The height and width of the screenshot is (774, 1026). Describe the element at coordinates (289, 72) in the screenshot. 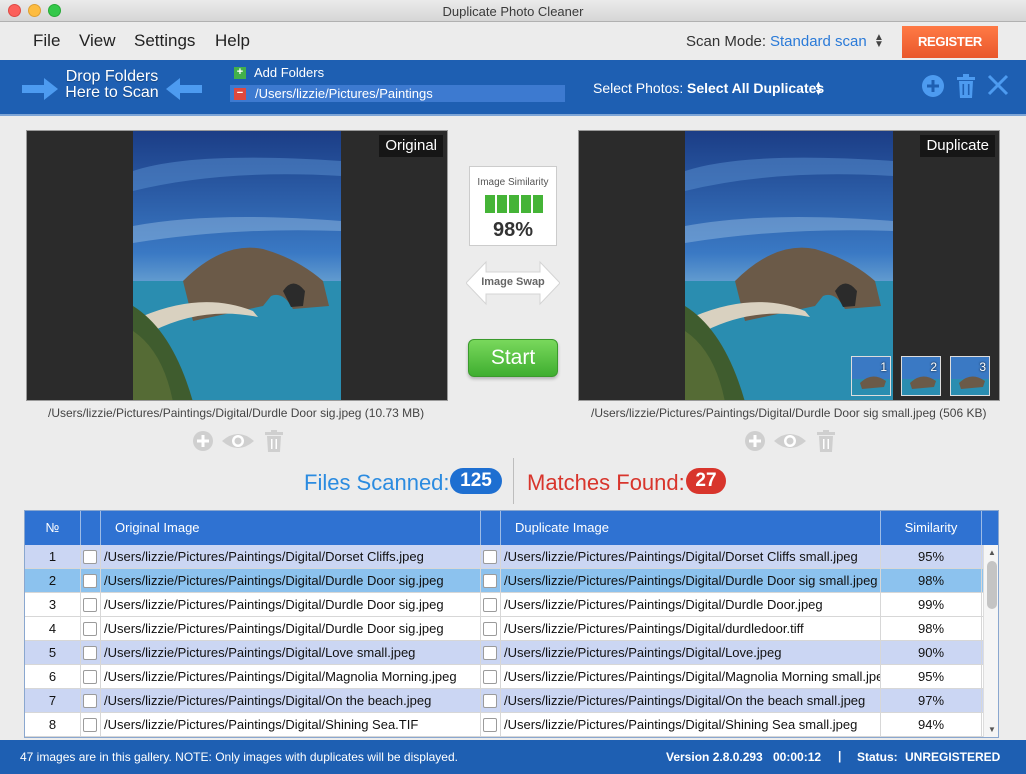

I see `add-folders-link: Add Folders` at that location.